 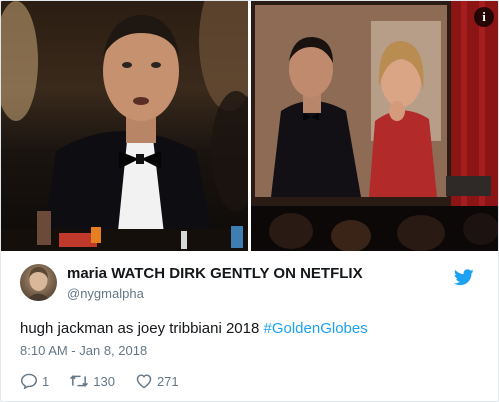 I want to click on reply-icon, so click(x=29, y=381).